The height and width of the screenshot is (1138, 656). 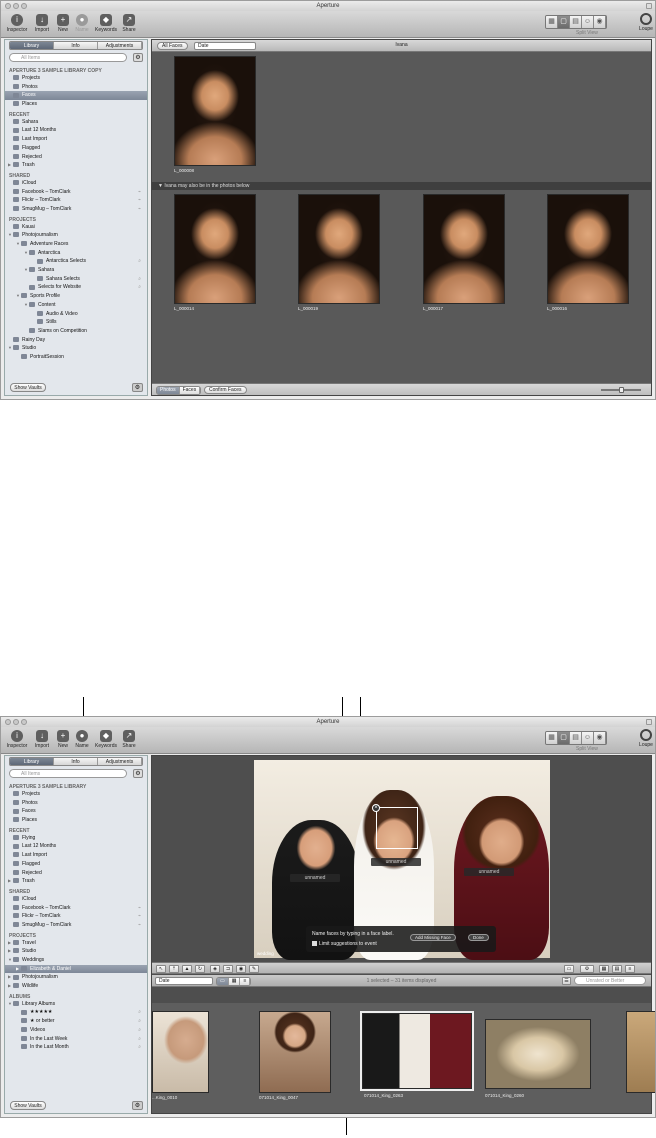 I want to click on metadata-overlay-icon: ▭, so click(x=569, y=969).